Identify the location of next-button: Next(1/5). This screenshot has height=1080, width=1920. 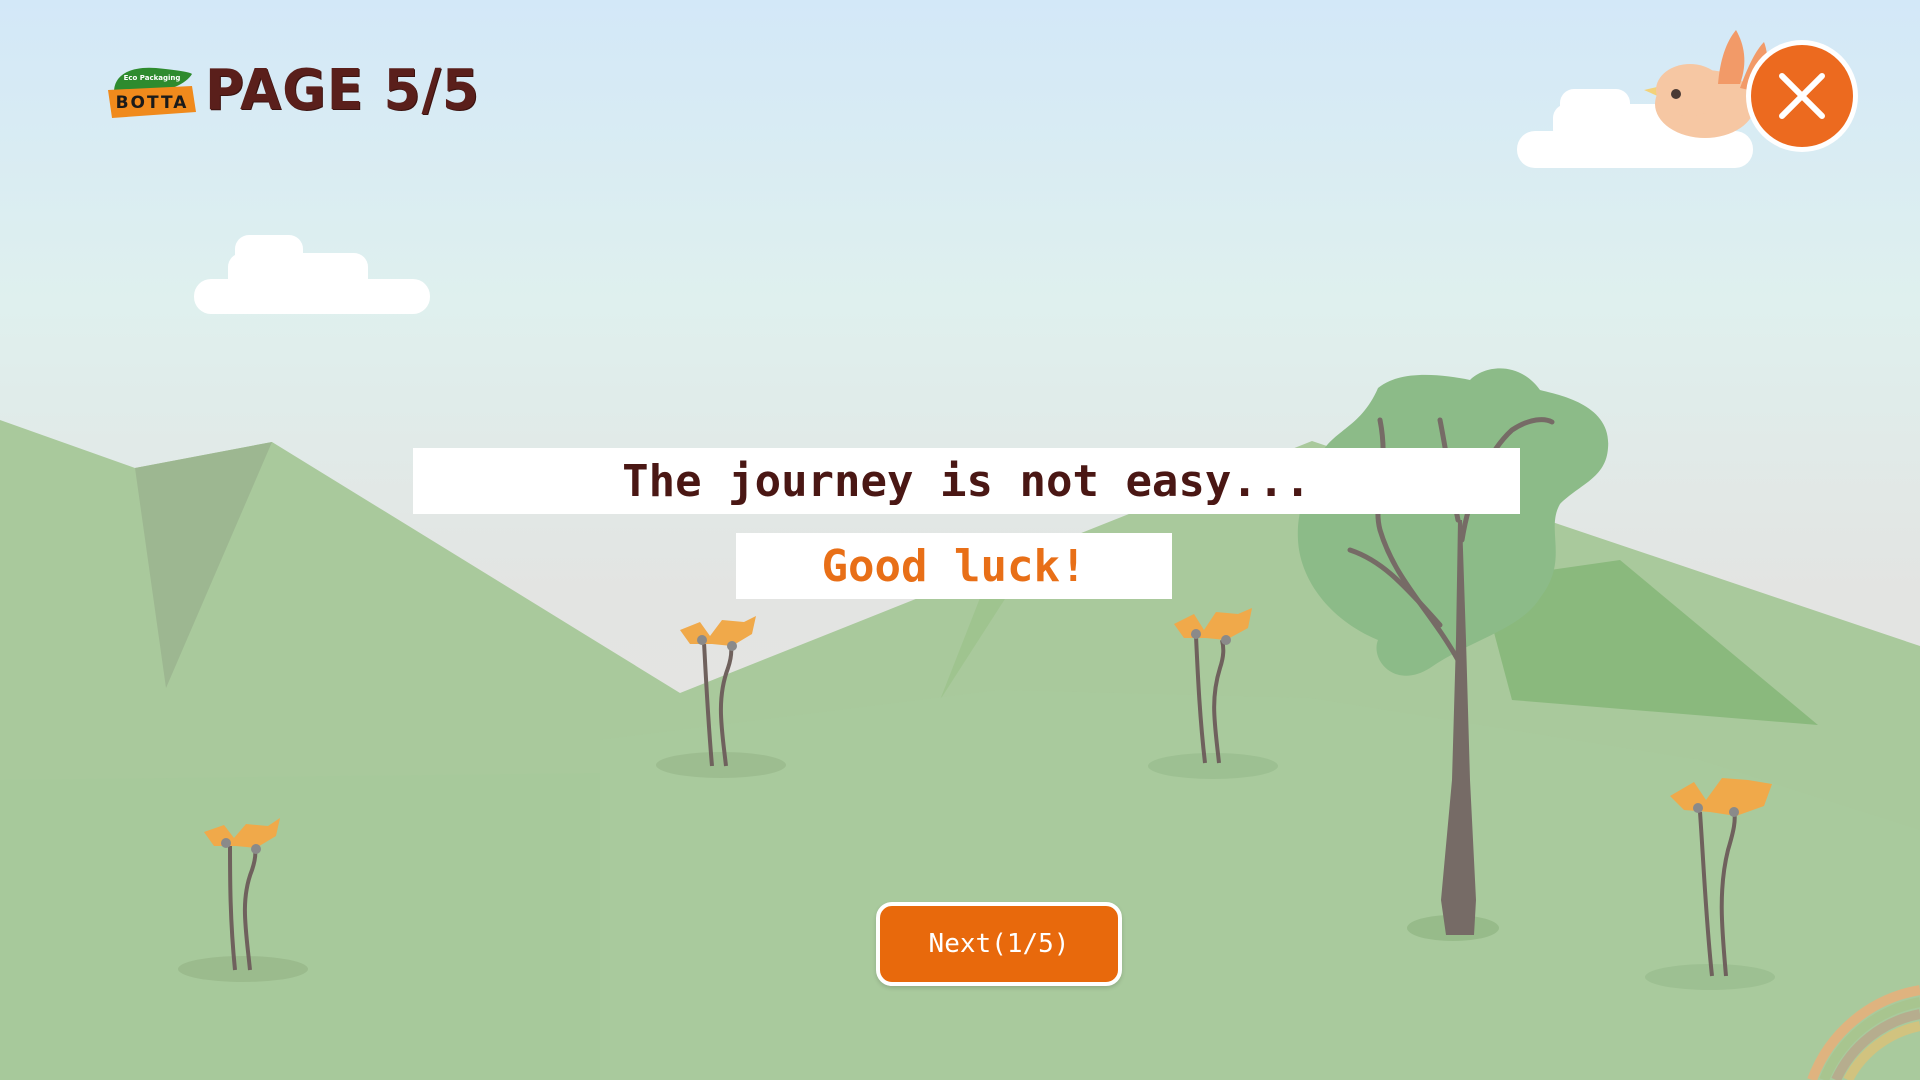
(999, 944).